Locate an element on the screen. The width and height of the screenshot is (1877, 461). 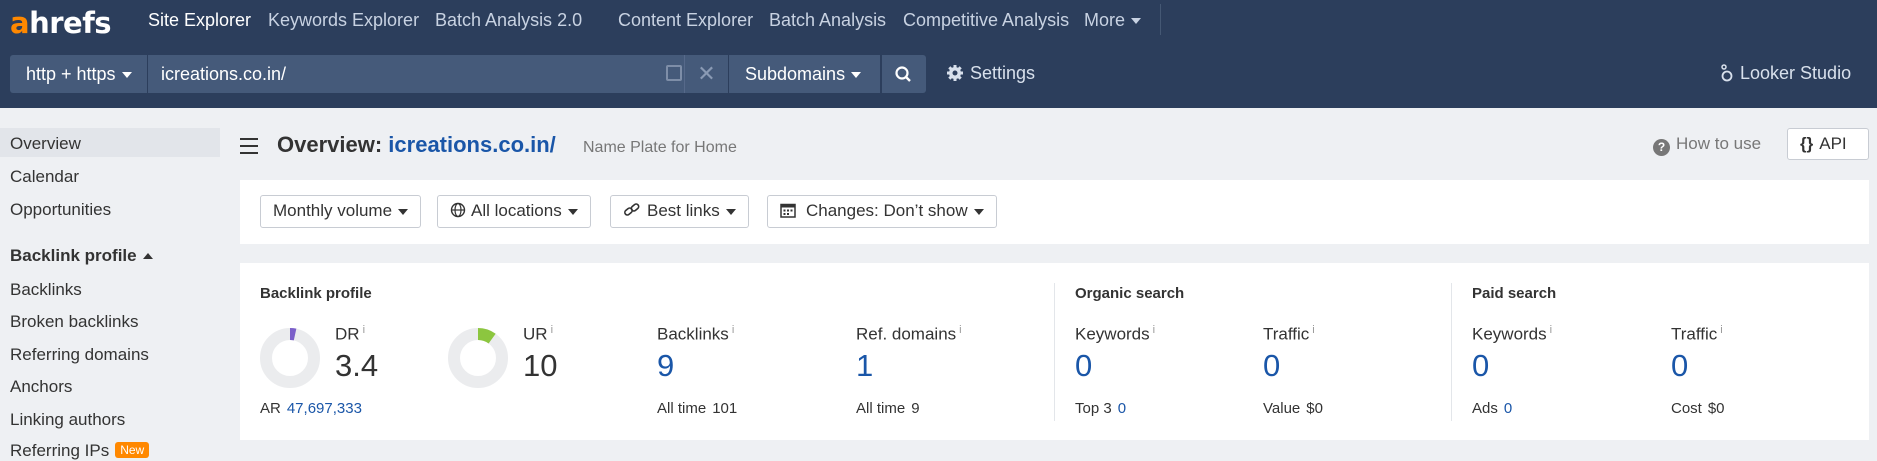
sidebar-item-backlinks: Backlinks is located at coordinates (46, 290).